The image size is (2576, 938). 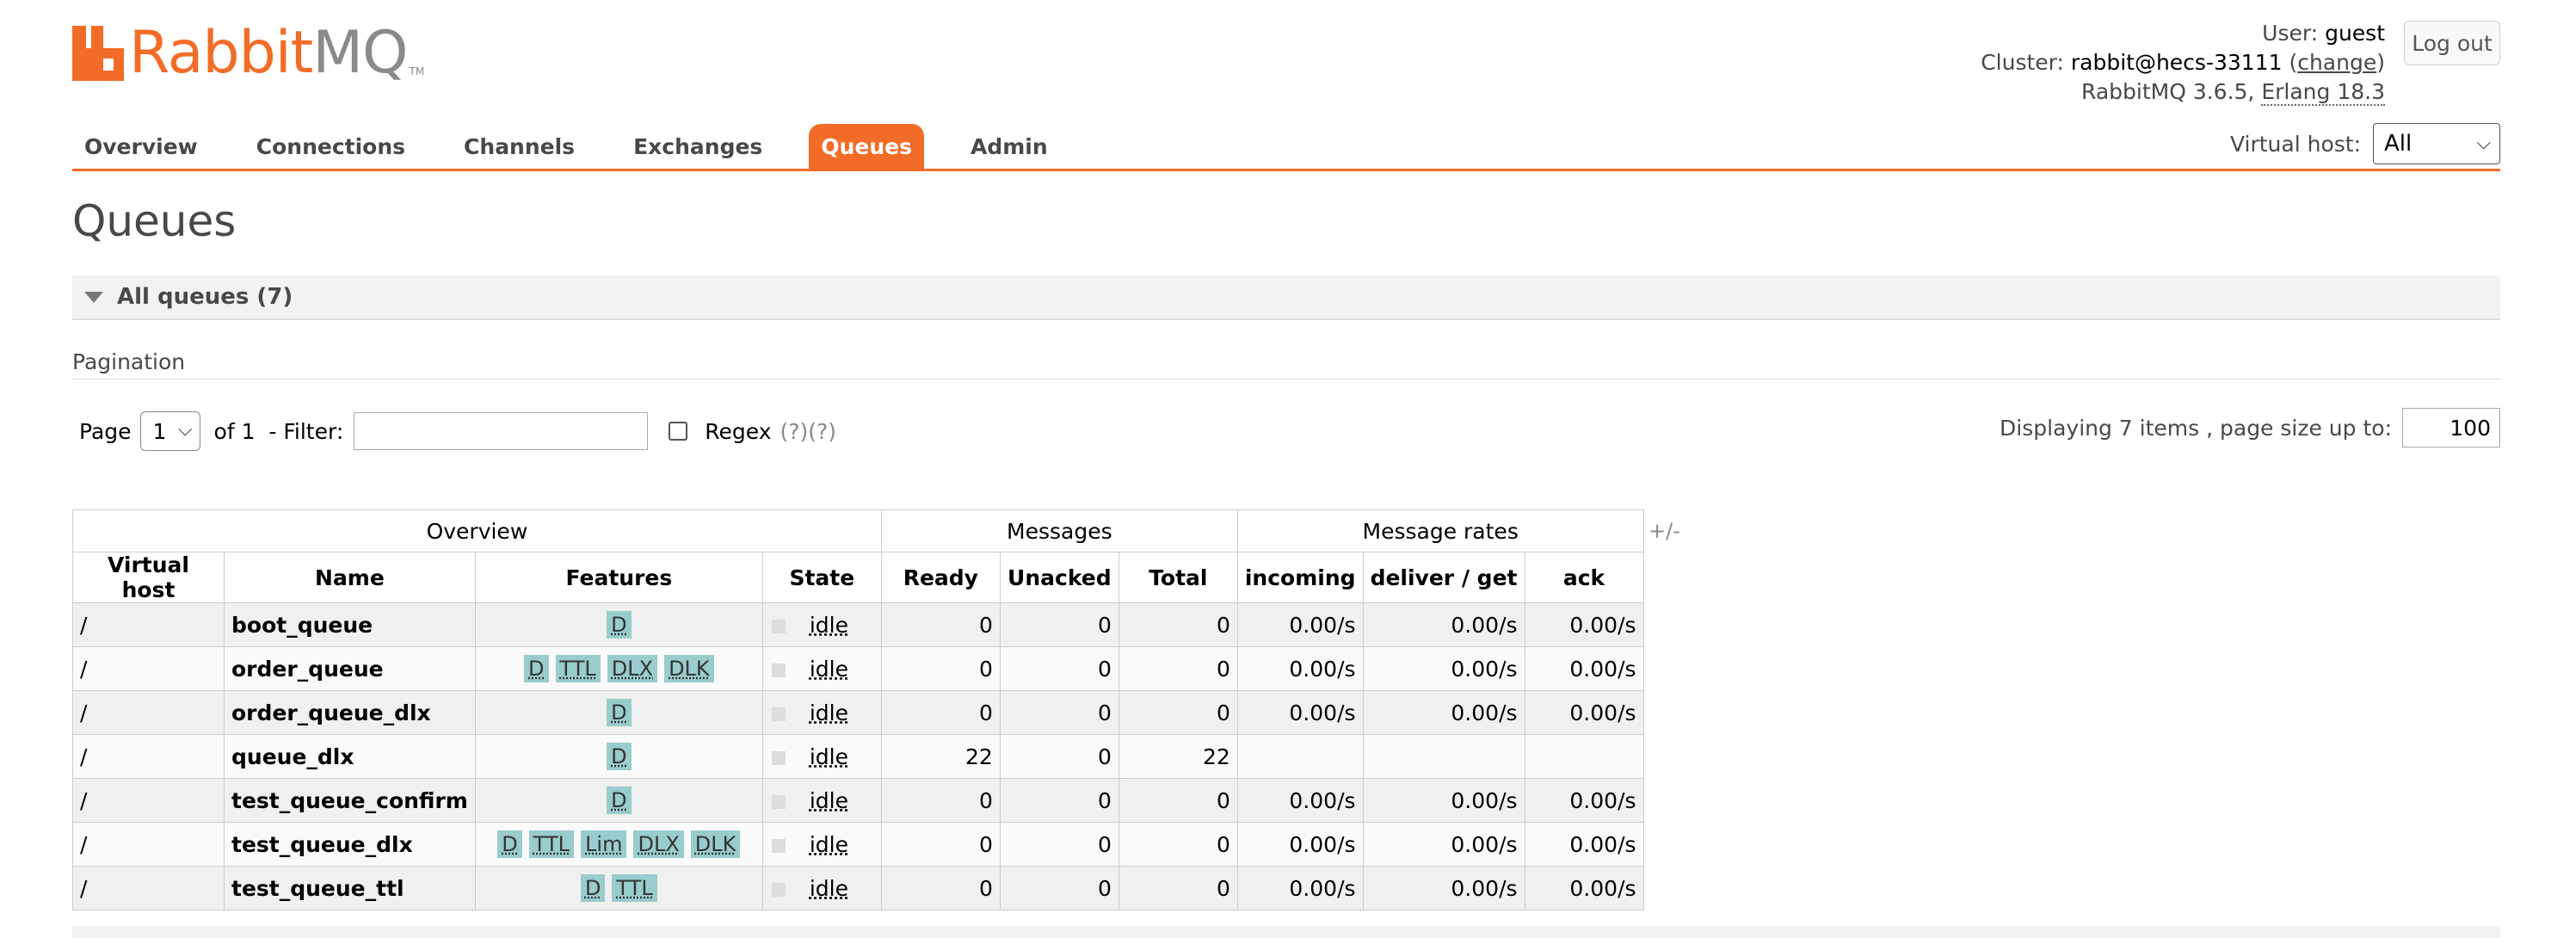 What do you see at coordinates (1584, 577) in the screenshot?
I see `col-ack: ack` at bounding box center [1584, 577].